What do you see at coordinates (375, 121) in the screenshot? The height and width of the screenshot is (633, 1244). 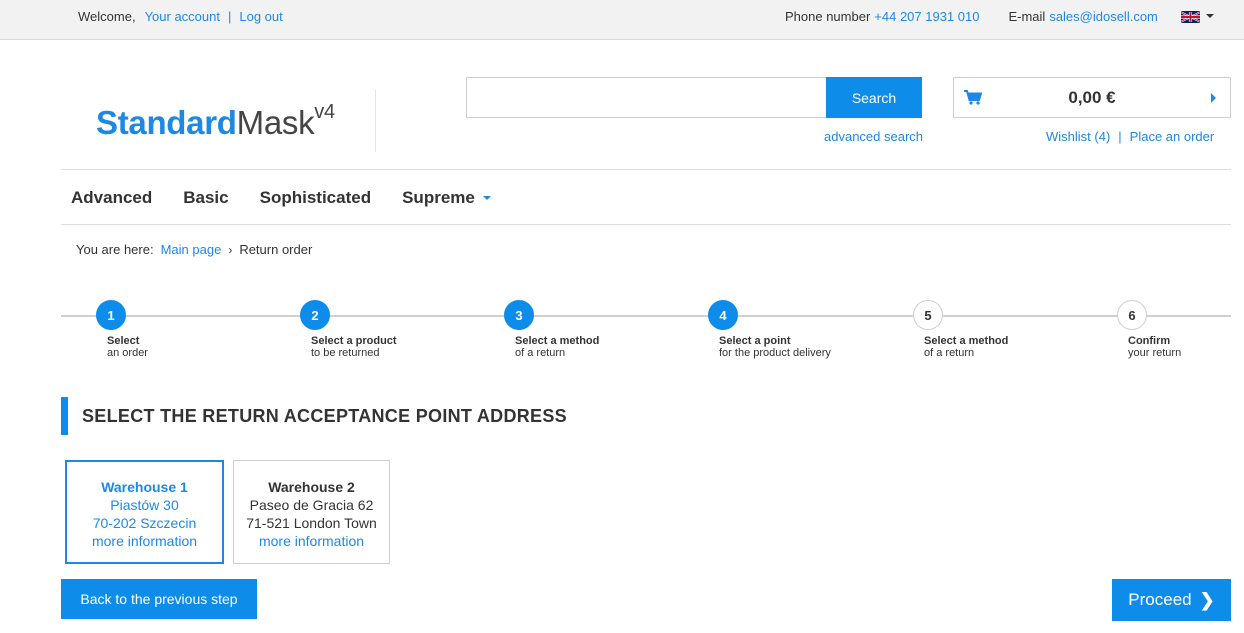 I see `logo-divider` at bounding box center [375, 121].